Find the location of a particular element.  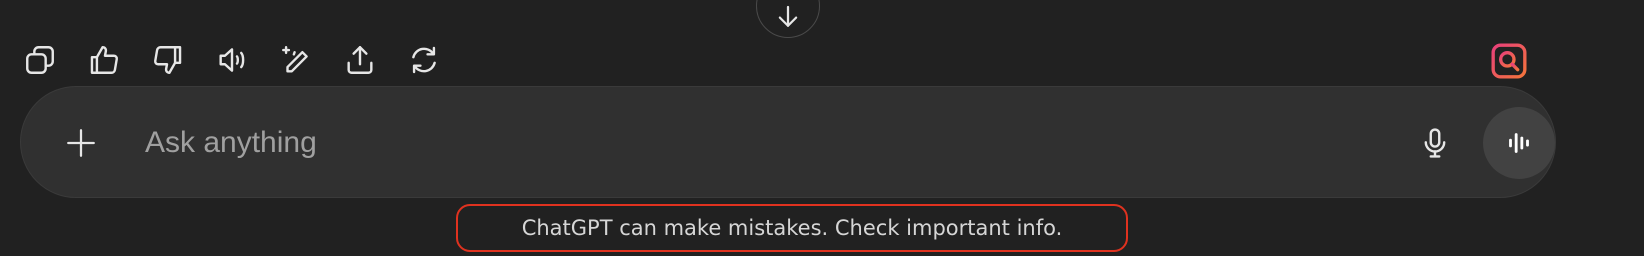

refresh-icon is located at coordinates (424, 60).